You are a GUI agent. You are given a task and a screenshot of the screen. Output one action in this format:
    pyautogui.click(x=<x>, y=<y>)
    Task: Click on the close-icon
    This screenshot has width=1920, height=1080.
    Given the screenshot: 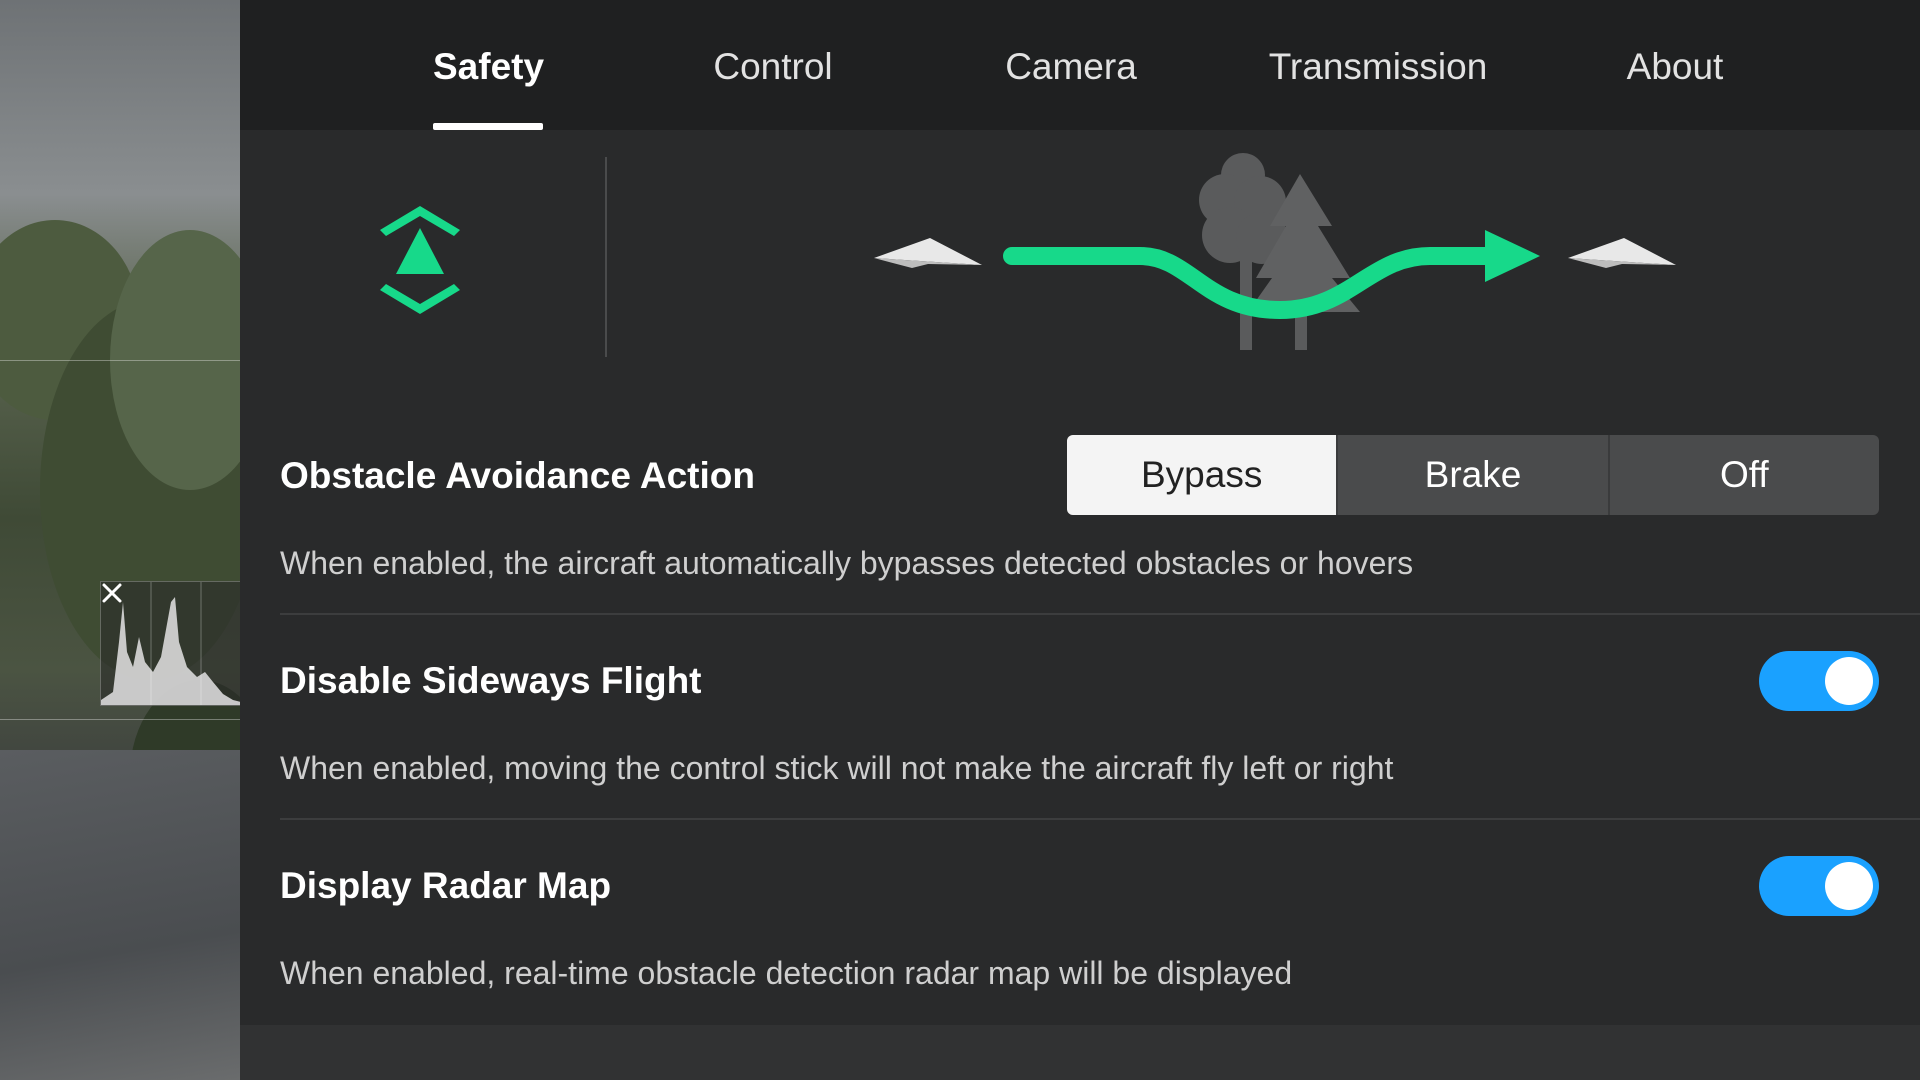 What is the action you would take?
    pyautogui.click(x=112, y=593)
    